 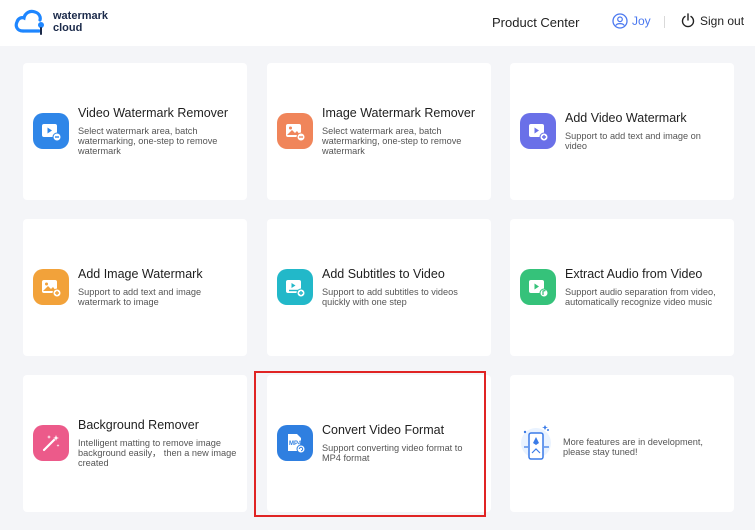 I want to click on card-title: Add Video Watermark, so click(x=626, y=118).